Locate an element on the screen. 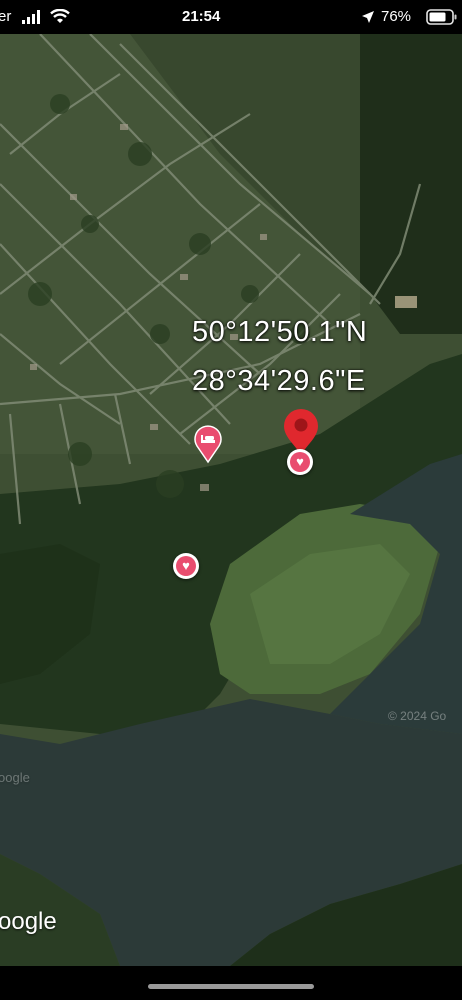  map-copyright: © 2024 Go is located at coordinates (417, 716).